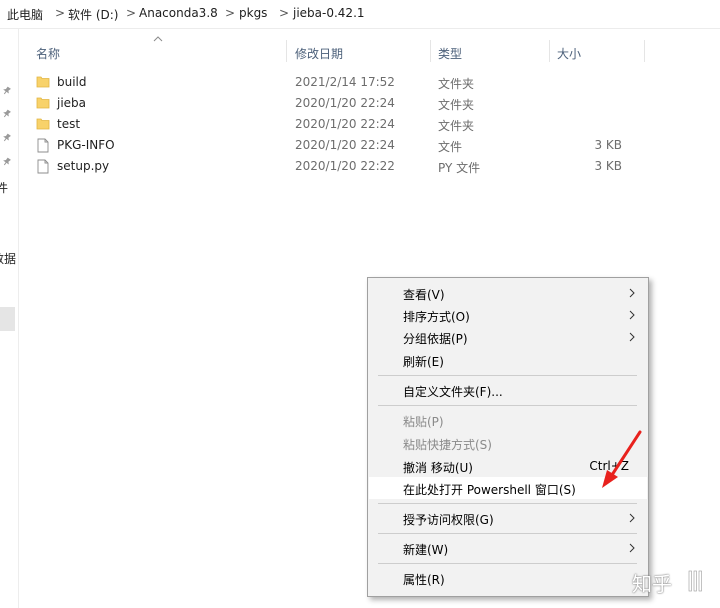 The width and height of the screenshot is (720, 608). Describe the element at coordinates (72, 82) in the screenshot. I see `file-name: build` at that location.